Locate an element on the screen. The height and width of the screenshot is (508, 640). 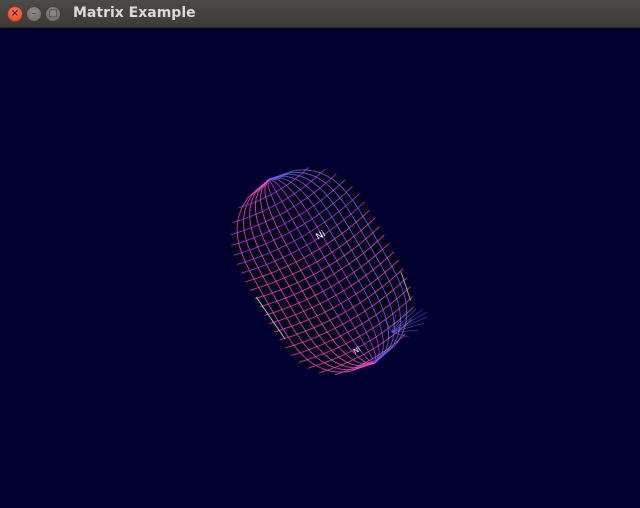
minimize-icon: – is located at coordinates (34, 14).